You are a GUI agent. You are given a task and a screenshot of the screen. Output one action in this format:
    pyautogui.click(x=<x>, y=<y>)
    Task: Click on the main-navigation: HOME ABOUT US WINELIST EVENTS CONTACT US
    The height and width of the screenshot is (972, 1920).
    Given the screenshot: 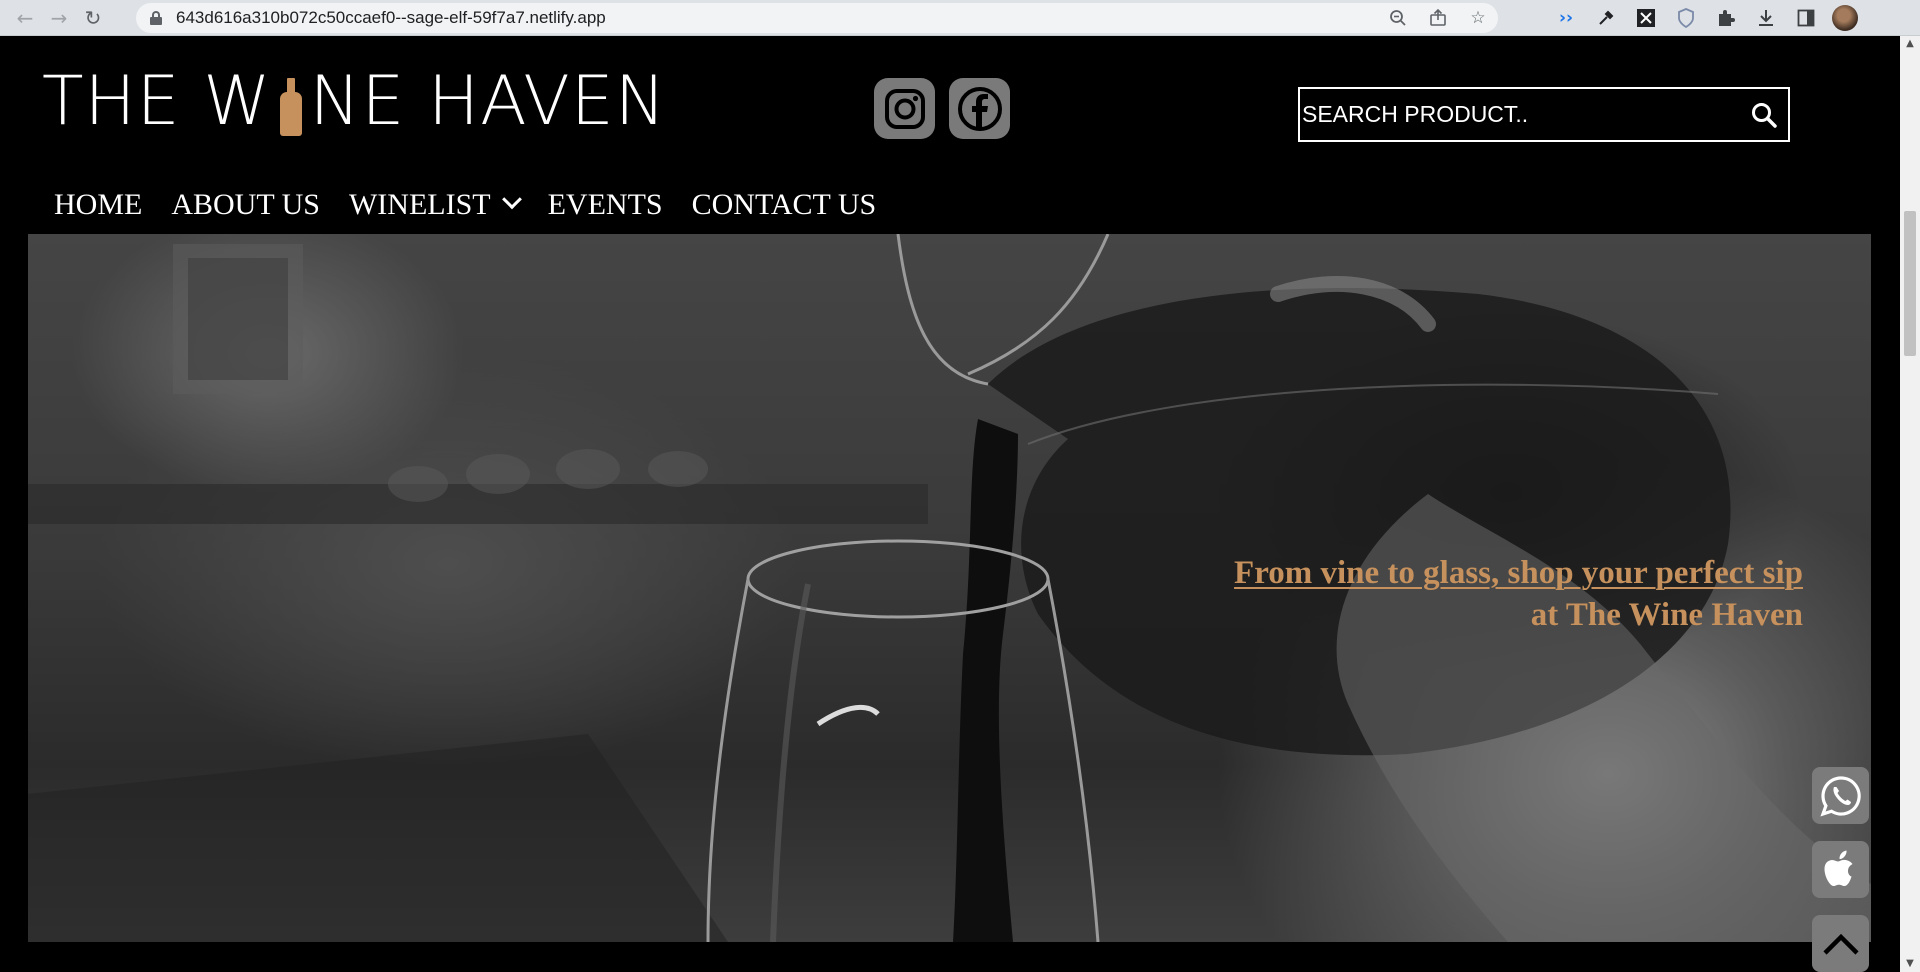 What is the action you would take?
    pyautogui.click(x=479, y=205)
    